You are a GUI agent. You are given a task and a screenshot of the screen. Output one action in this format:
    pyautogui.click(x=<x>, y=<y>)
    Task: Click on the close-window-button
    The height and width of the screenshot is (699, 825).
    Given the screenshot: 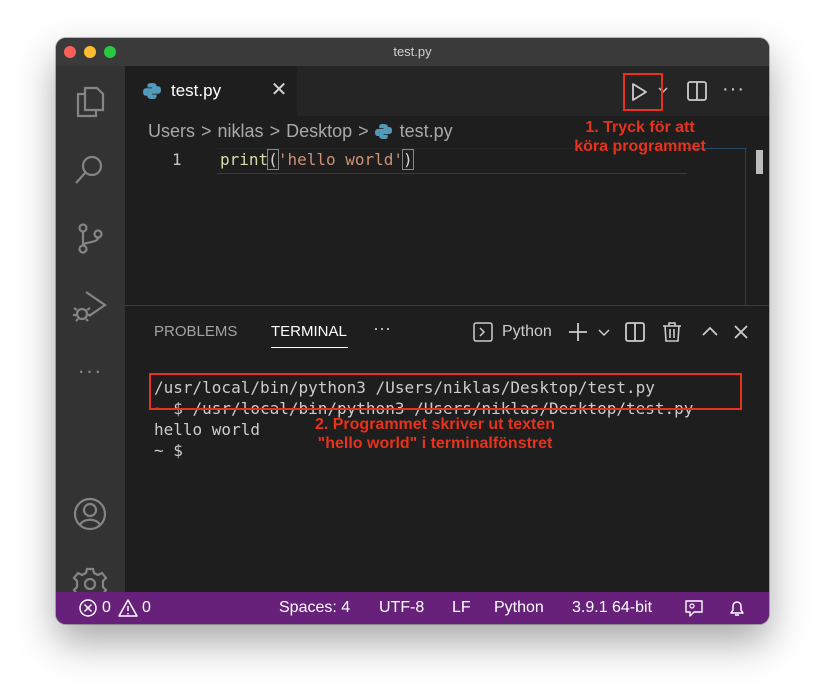 What is the action you would take?
    pyautogui.click(x=70, y=52)
    